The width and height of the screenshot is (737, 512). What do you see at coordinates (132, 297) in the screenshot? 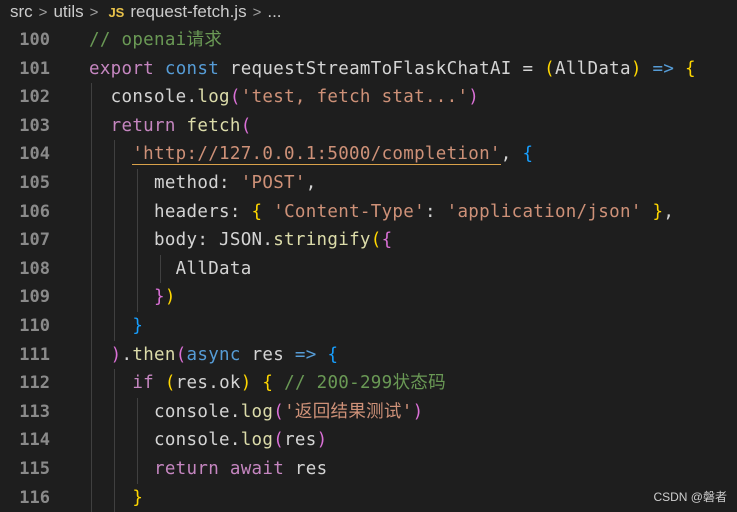
I see `code-text: })` at bounding box center [132, 297].